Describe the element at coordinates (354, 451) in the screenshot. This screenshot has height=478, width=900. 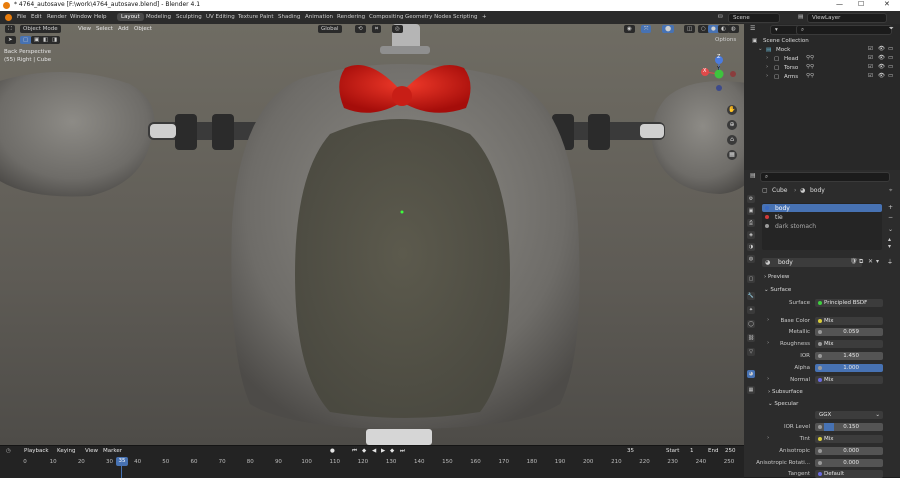
I see `jump-start-icon: ⏮` at that location.